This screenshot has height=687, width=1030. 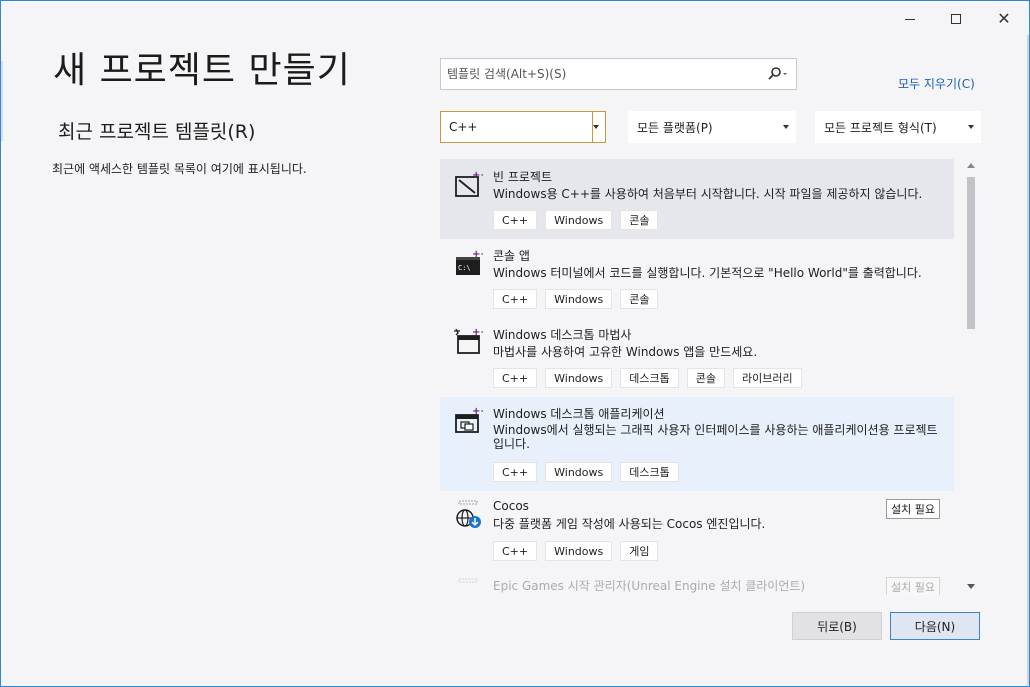 I want to click on recent-empty-message: 최근에 액세스한 템플릿 목록이 여기에 표시됩니다., so click(x=179, y=169).